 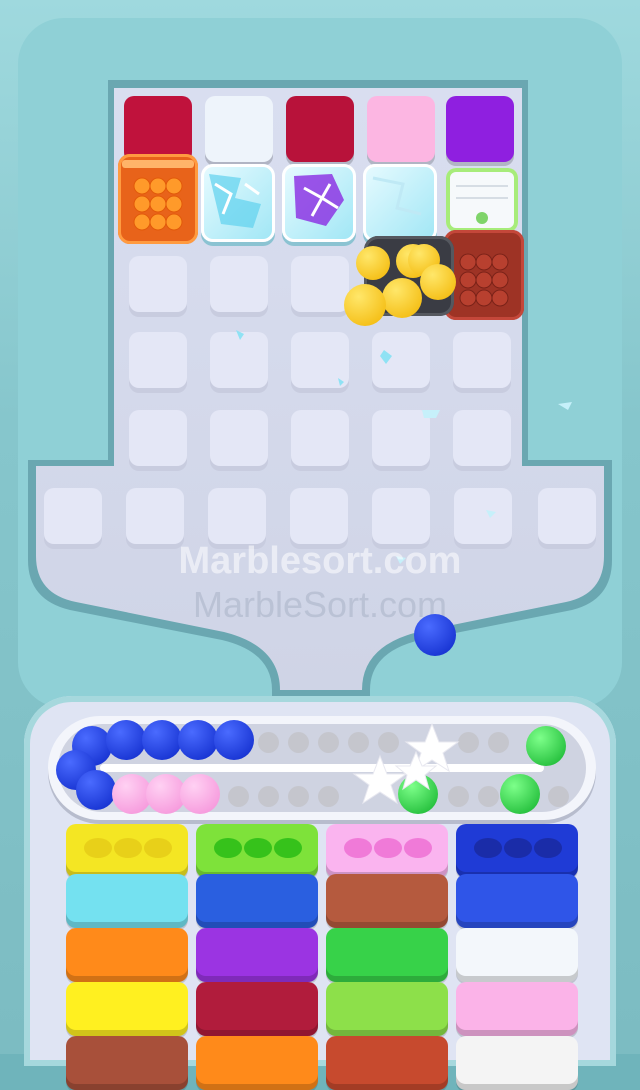 What do you see at coordinates (320, 561) in the screenshot?
I see `watermark: Marblesort.com` at bounding box center [320, 561].